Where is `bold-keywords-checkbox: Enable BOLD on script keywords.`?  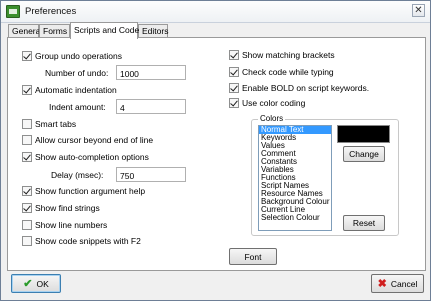 bold-keywords-checkbox: Enable BOLD on script keywords. is located at coordinates (299, 88).